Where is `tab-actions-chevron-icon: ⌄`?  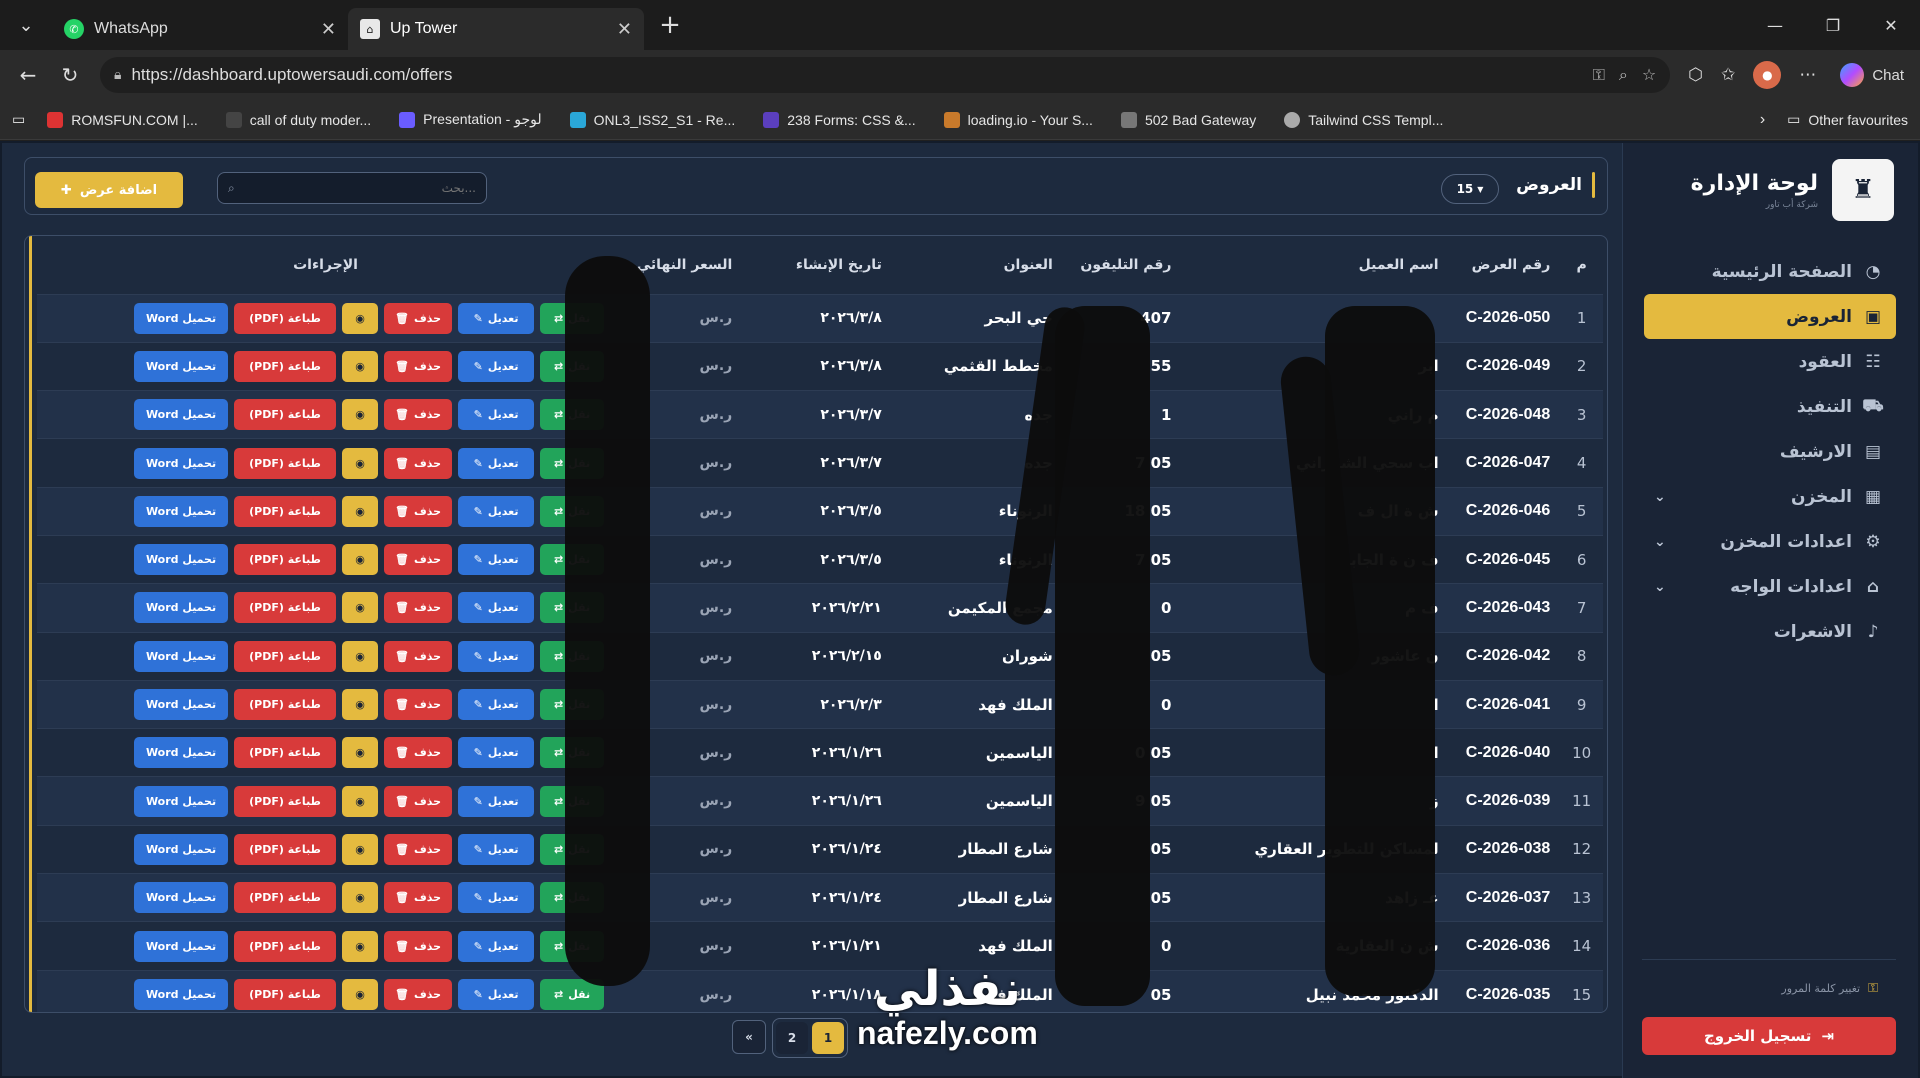 tab-actions-chevron-icon: ⌄ is located at coordinates (26, 25).